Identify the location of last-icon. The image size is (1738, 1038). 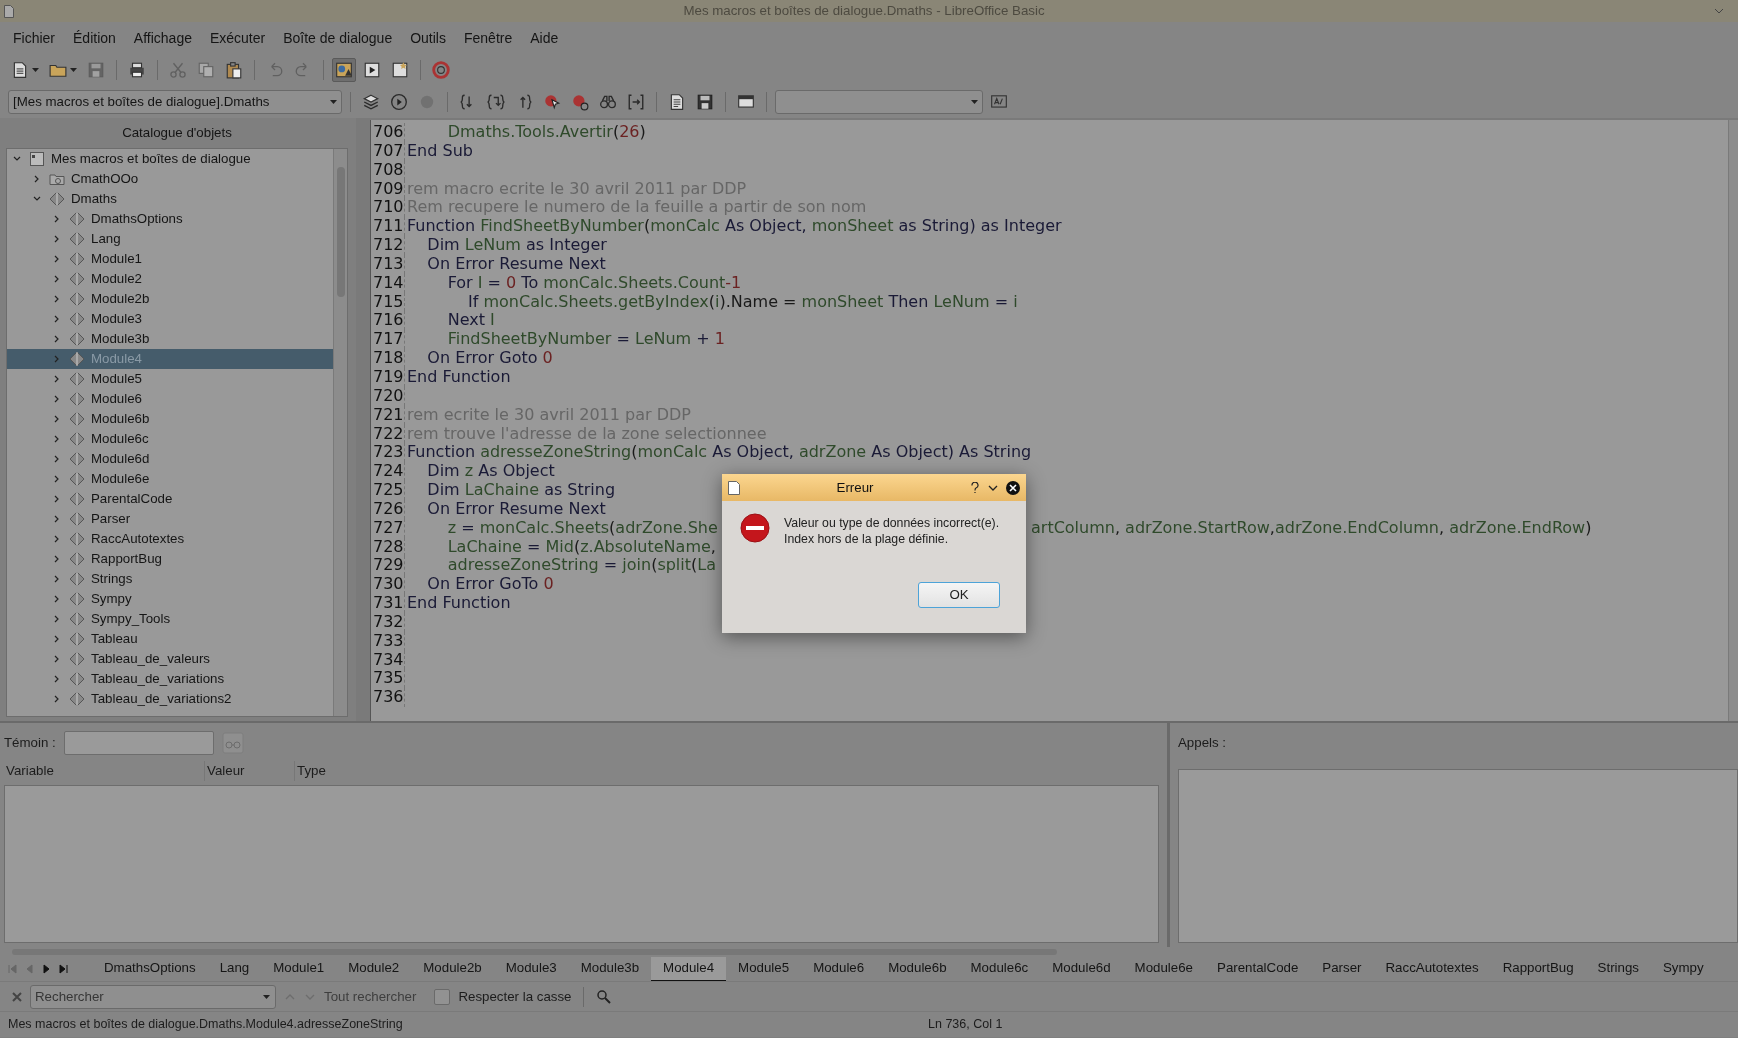
(63, 969).